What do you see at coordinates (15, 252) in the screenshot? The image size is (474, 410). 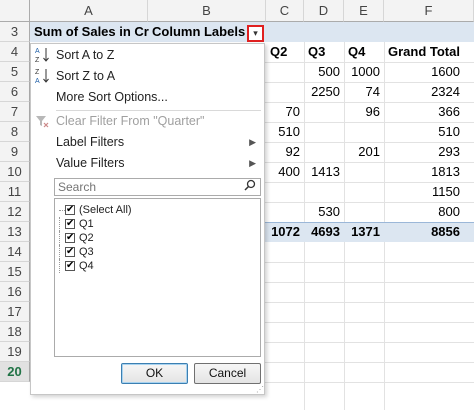 I see `row-header-14: 14` at bounding box center [15, 252].